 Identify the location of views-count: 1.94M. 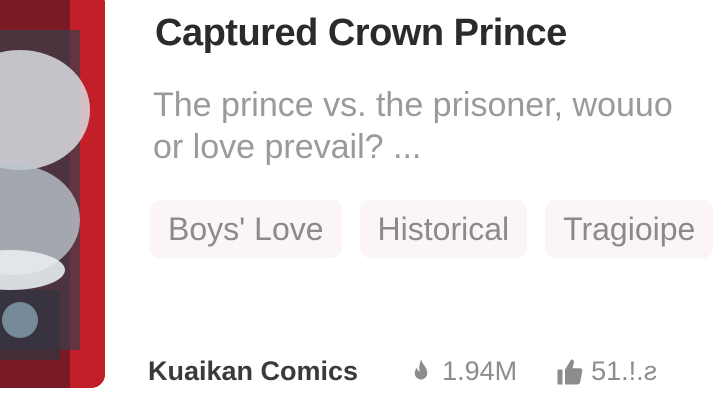
(480, 371).